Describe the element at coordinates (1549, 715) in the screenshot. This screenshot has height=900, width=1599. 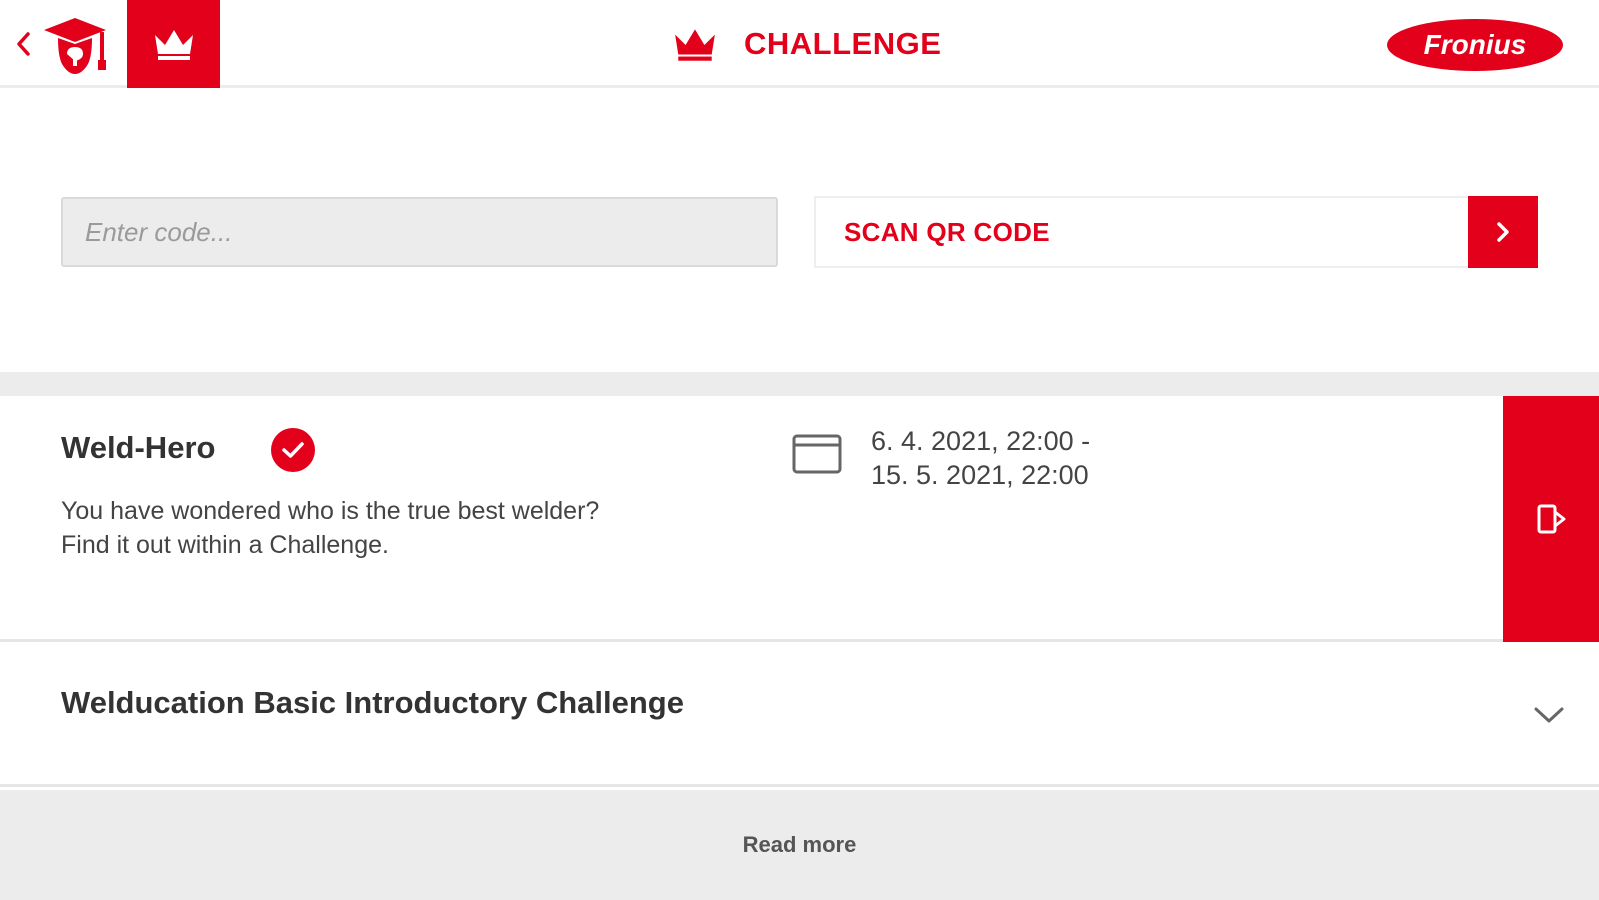
I see `chevron-down-icon` at that location.